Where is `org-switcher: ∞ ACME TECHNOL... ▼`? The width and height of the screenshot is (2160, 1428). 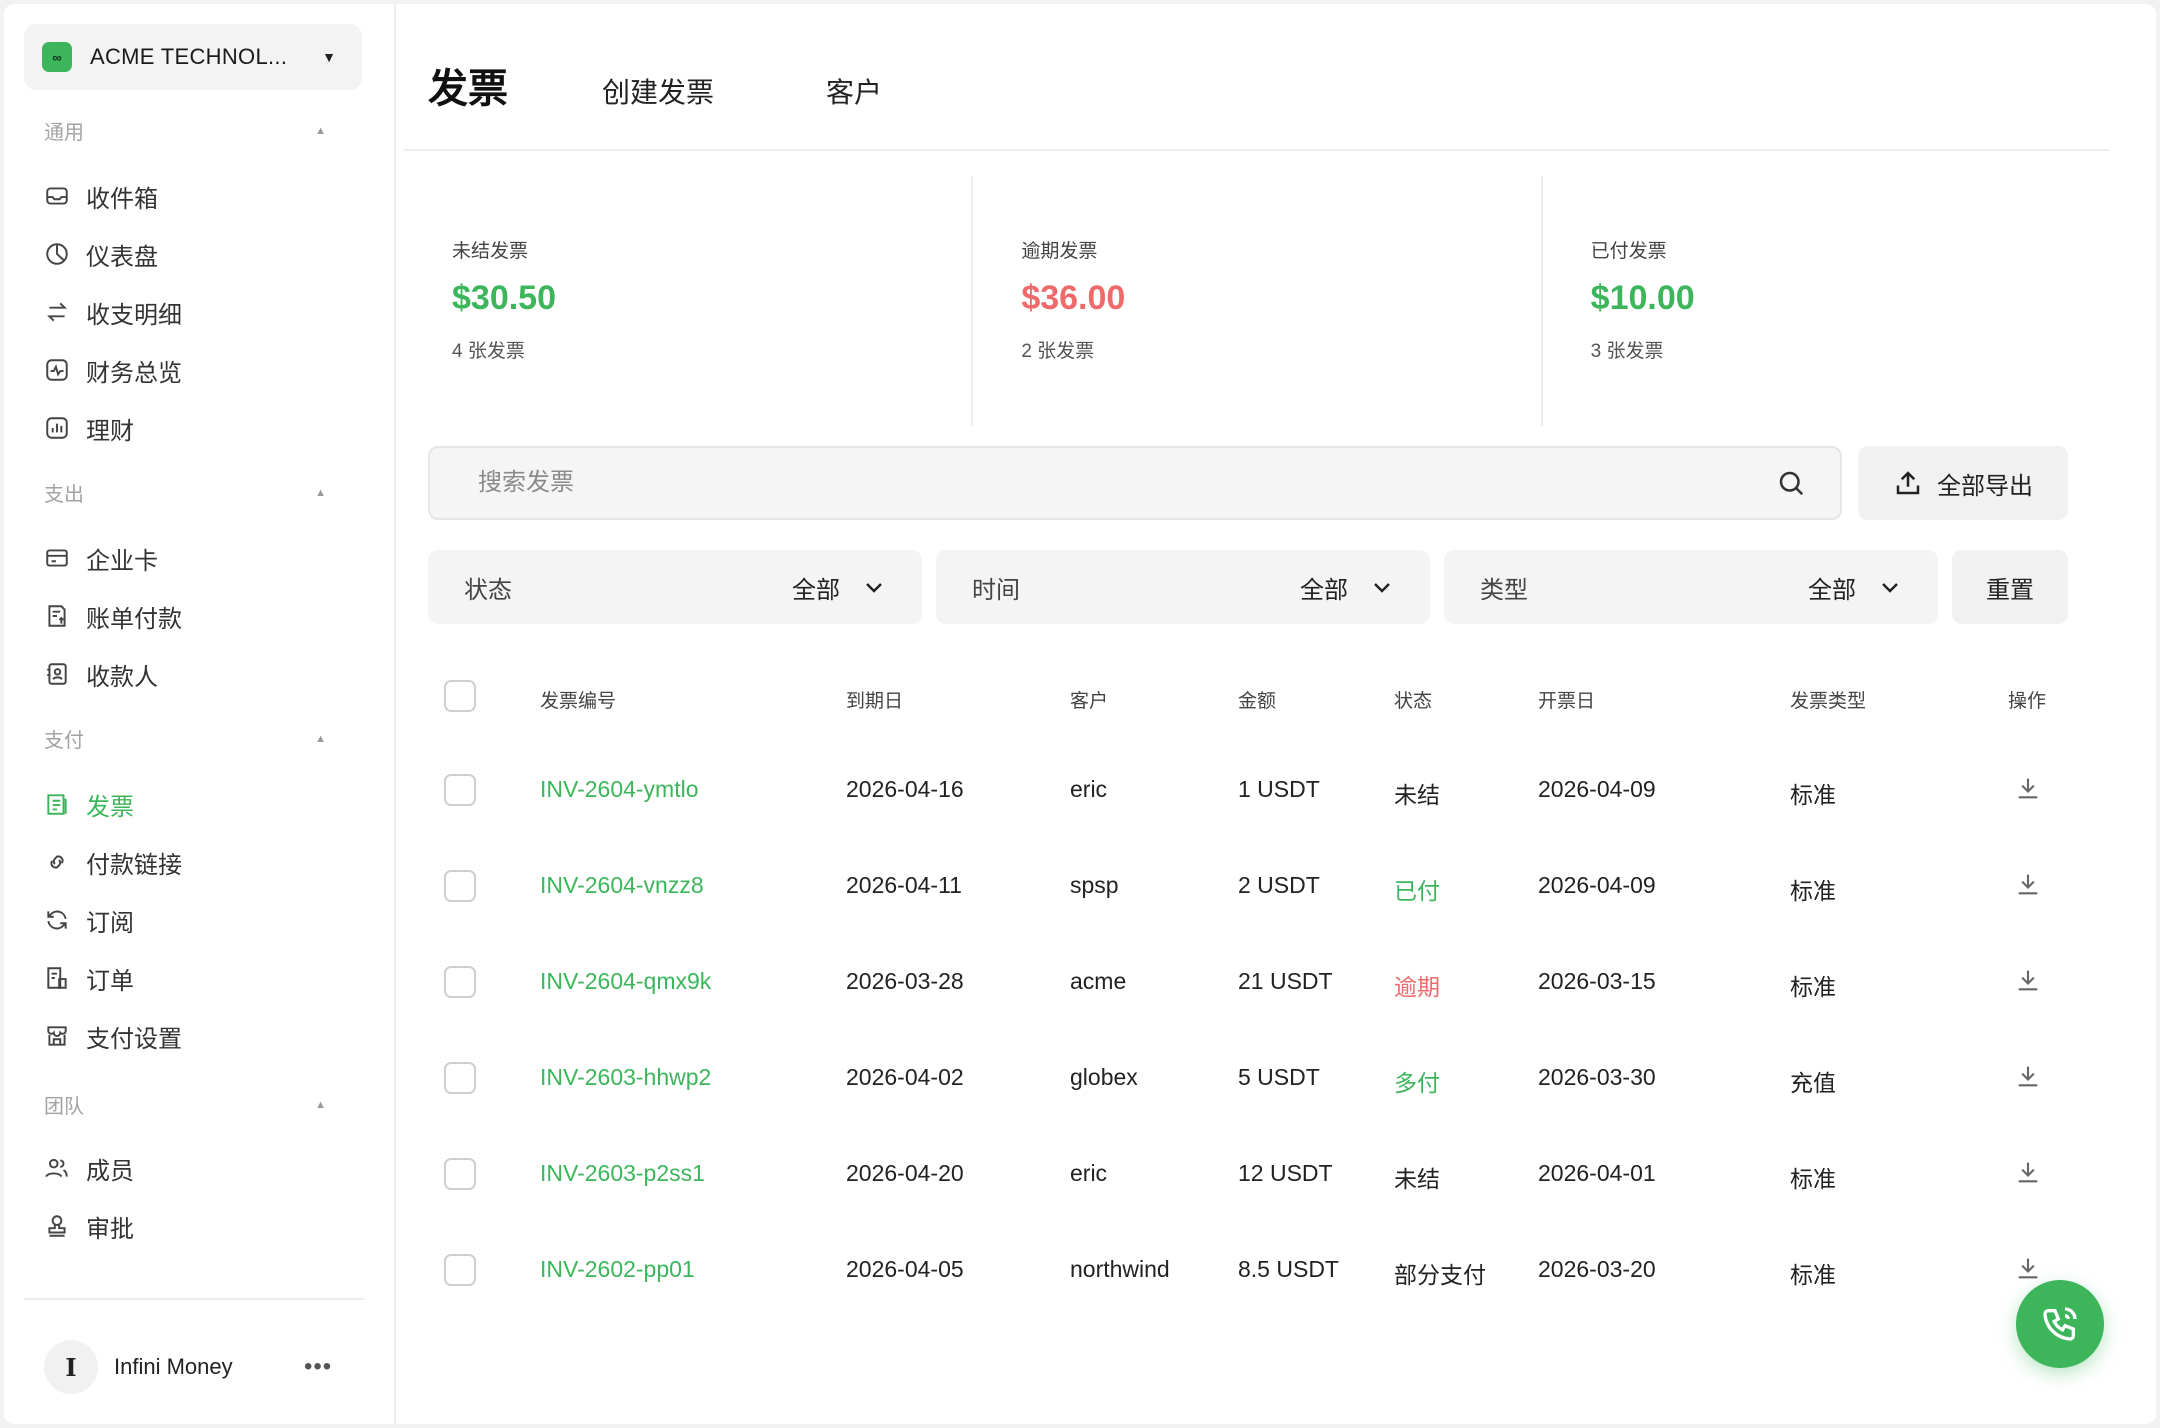
org-switcher: ∞ ACME TECHNOL... ▼ is located at coordinates (193, 57).